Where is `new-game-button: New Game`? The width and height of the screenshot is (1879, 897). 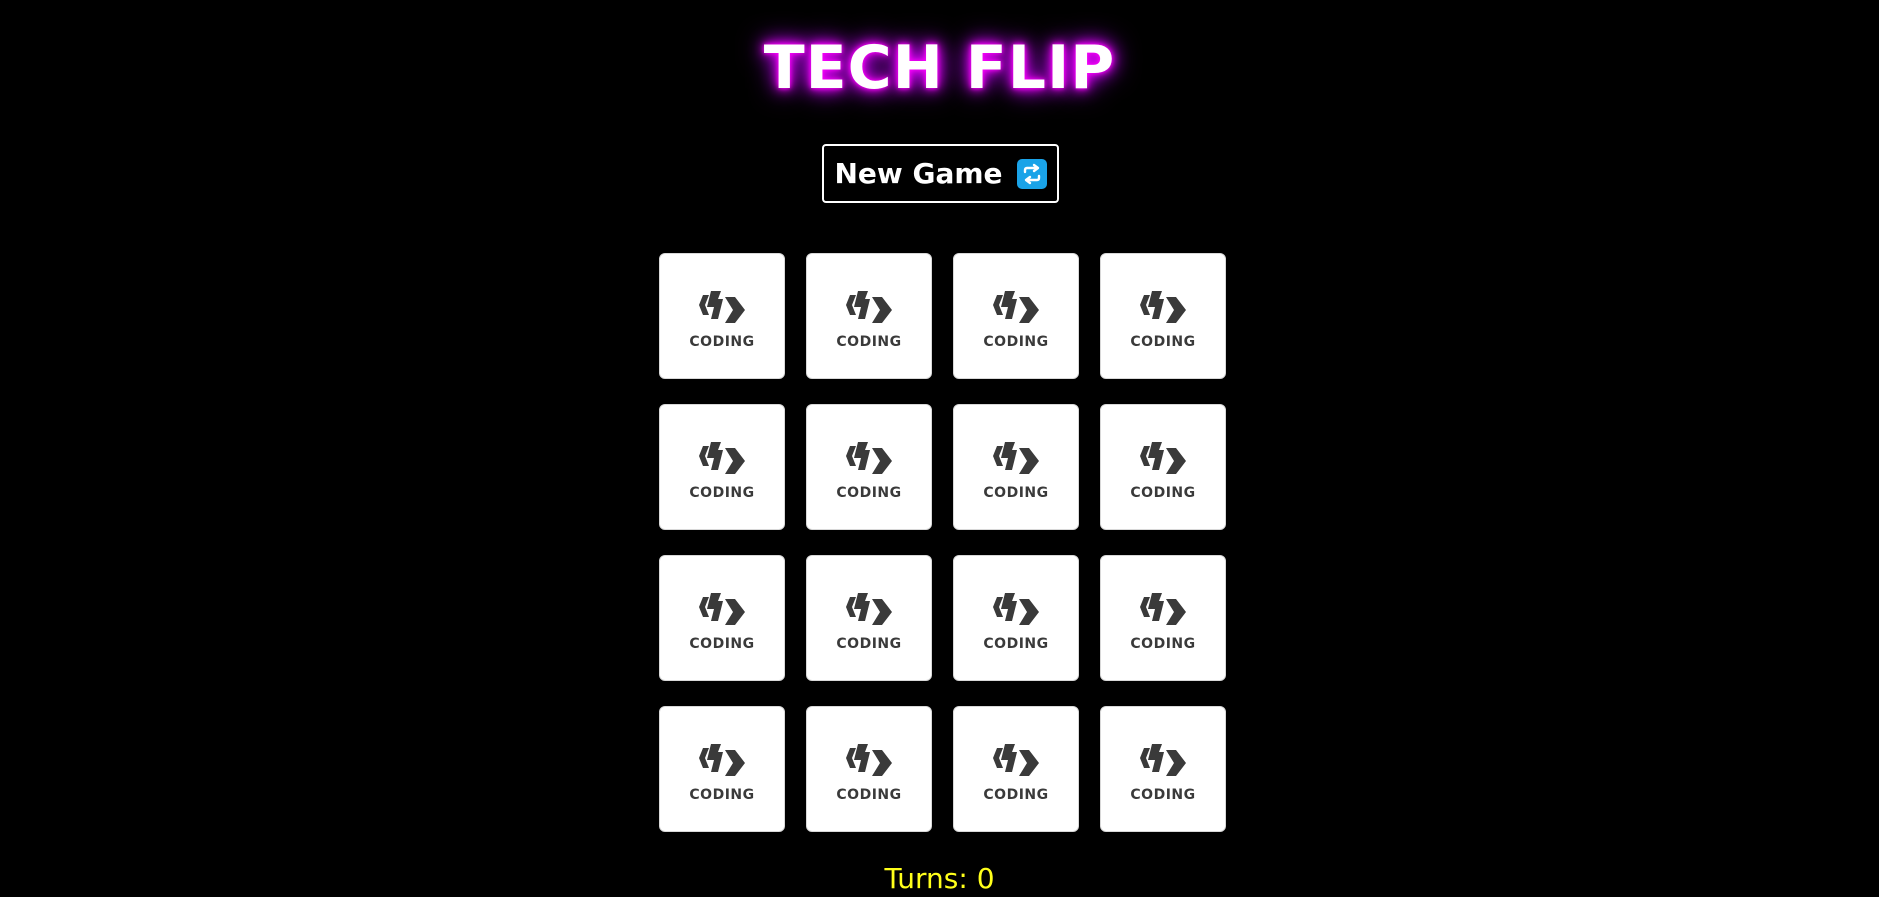 new-game-button: New Game is located at coordinates (940, 173).